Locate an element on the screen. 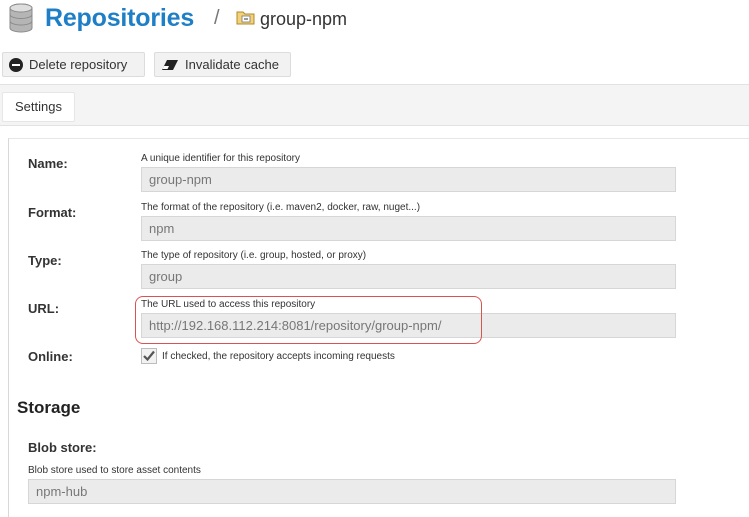 This screenshot has height=517, width=749. delete-repository-button: Delete repository is located at coordinates (73, 64).